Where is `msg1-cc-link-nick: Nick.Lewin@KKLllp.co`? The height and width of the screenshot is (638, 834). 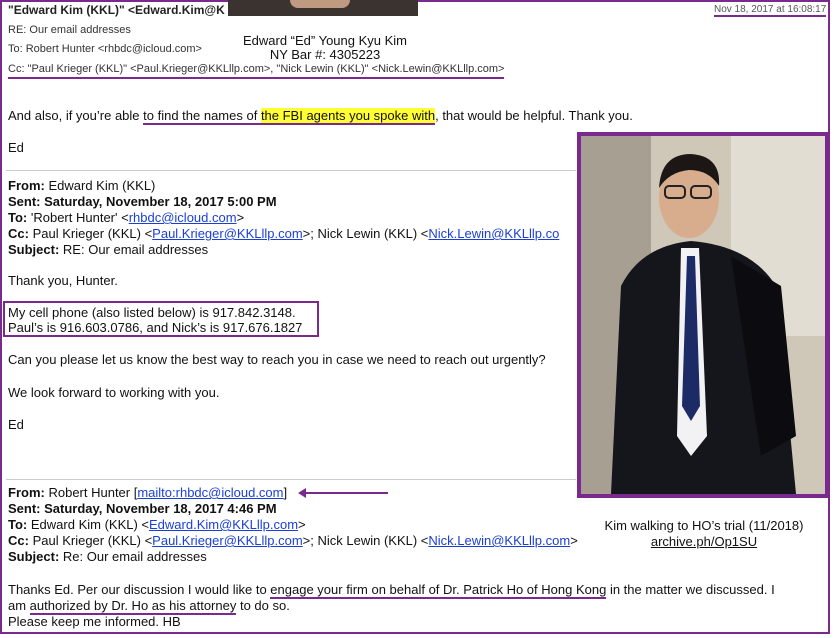 msg1-cc-link-nick: Nick.Lewin@KKLllp.co is located at coordinates (493, 233).